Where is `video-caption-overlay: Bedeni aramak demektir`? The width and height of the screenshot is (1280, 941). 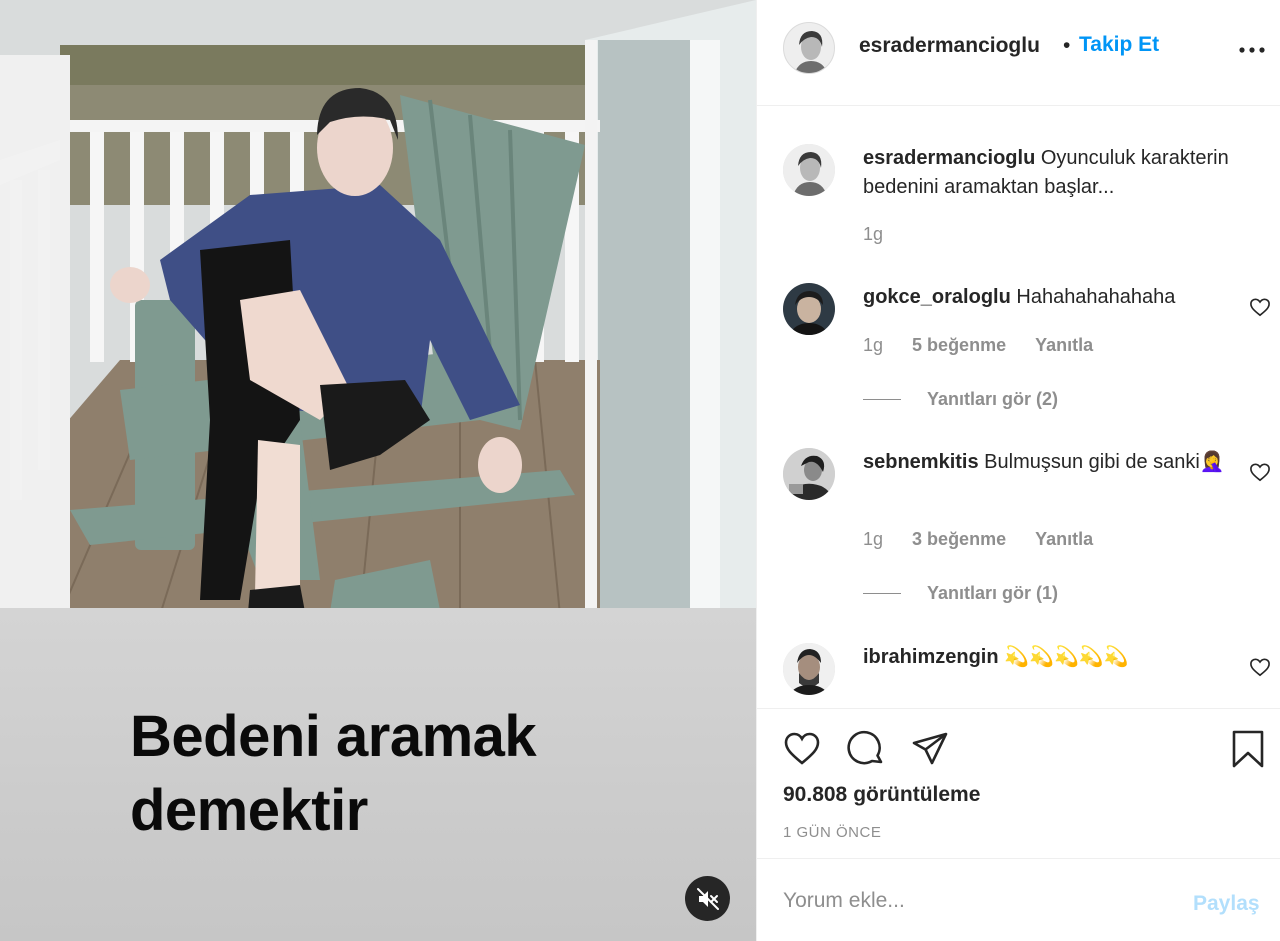
video-caption-overlay: Bedeni aramak demektir is located at coordinates (333, 774).